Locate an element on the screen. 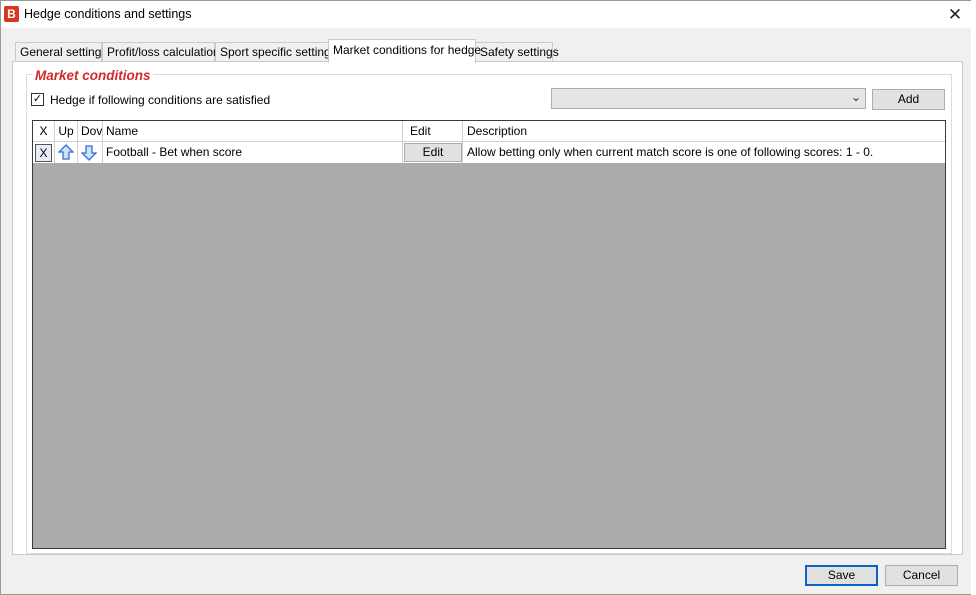 The image size is (976, 595). chevron-down-icon: ⌄ is located at coordinates (855, 97).